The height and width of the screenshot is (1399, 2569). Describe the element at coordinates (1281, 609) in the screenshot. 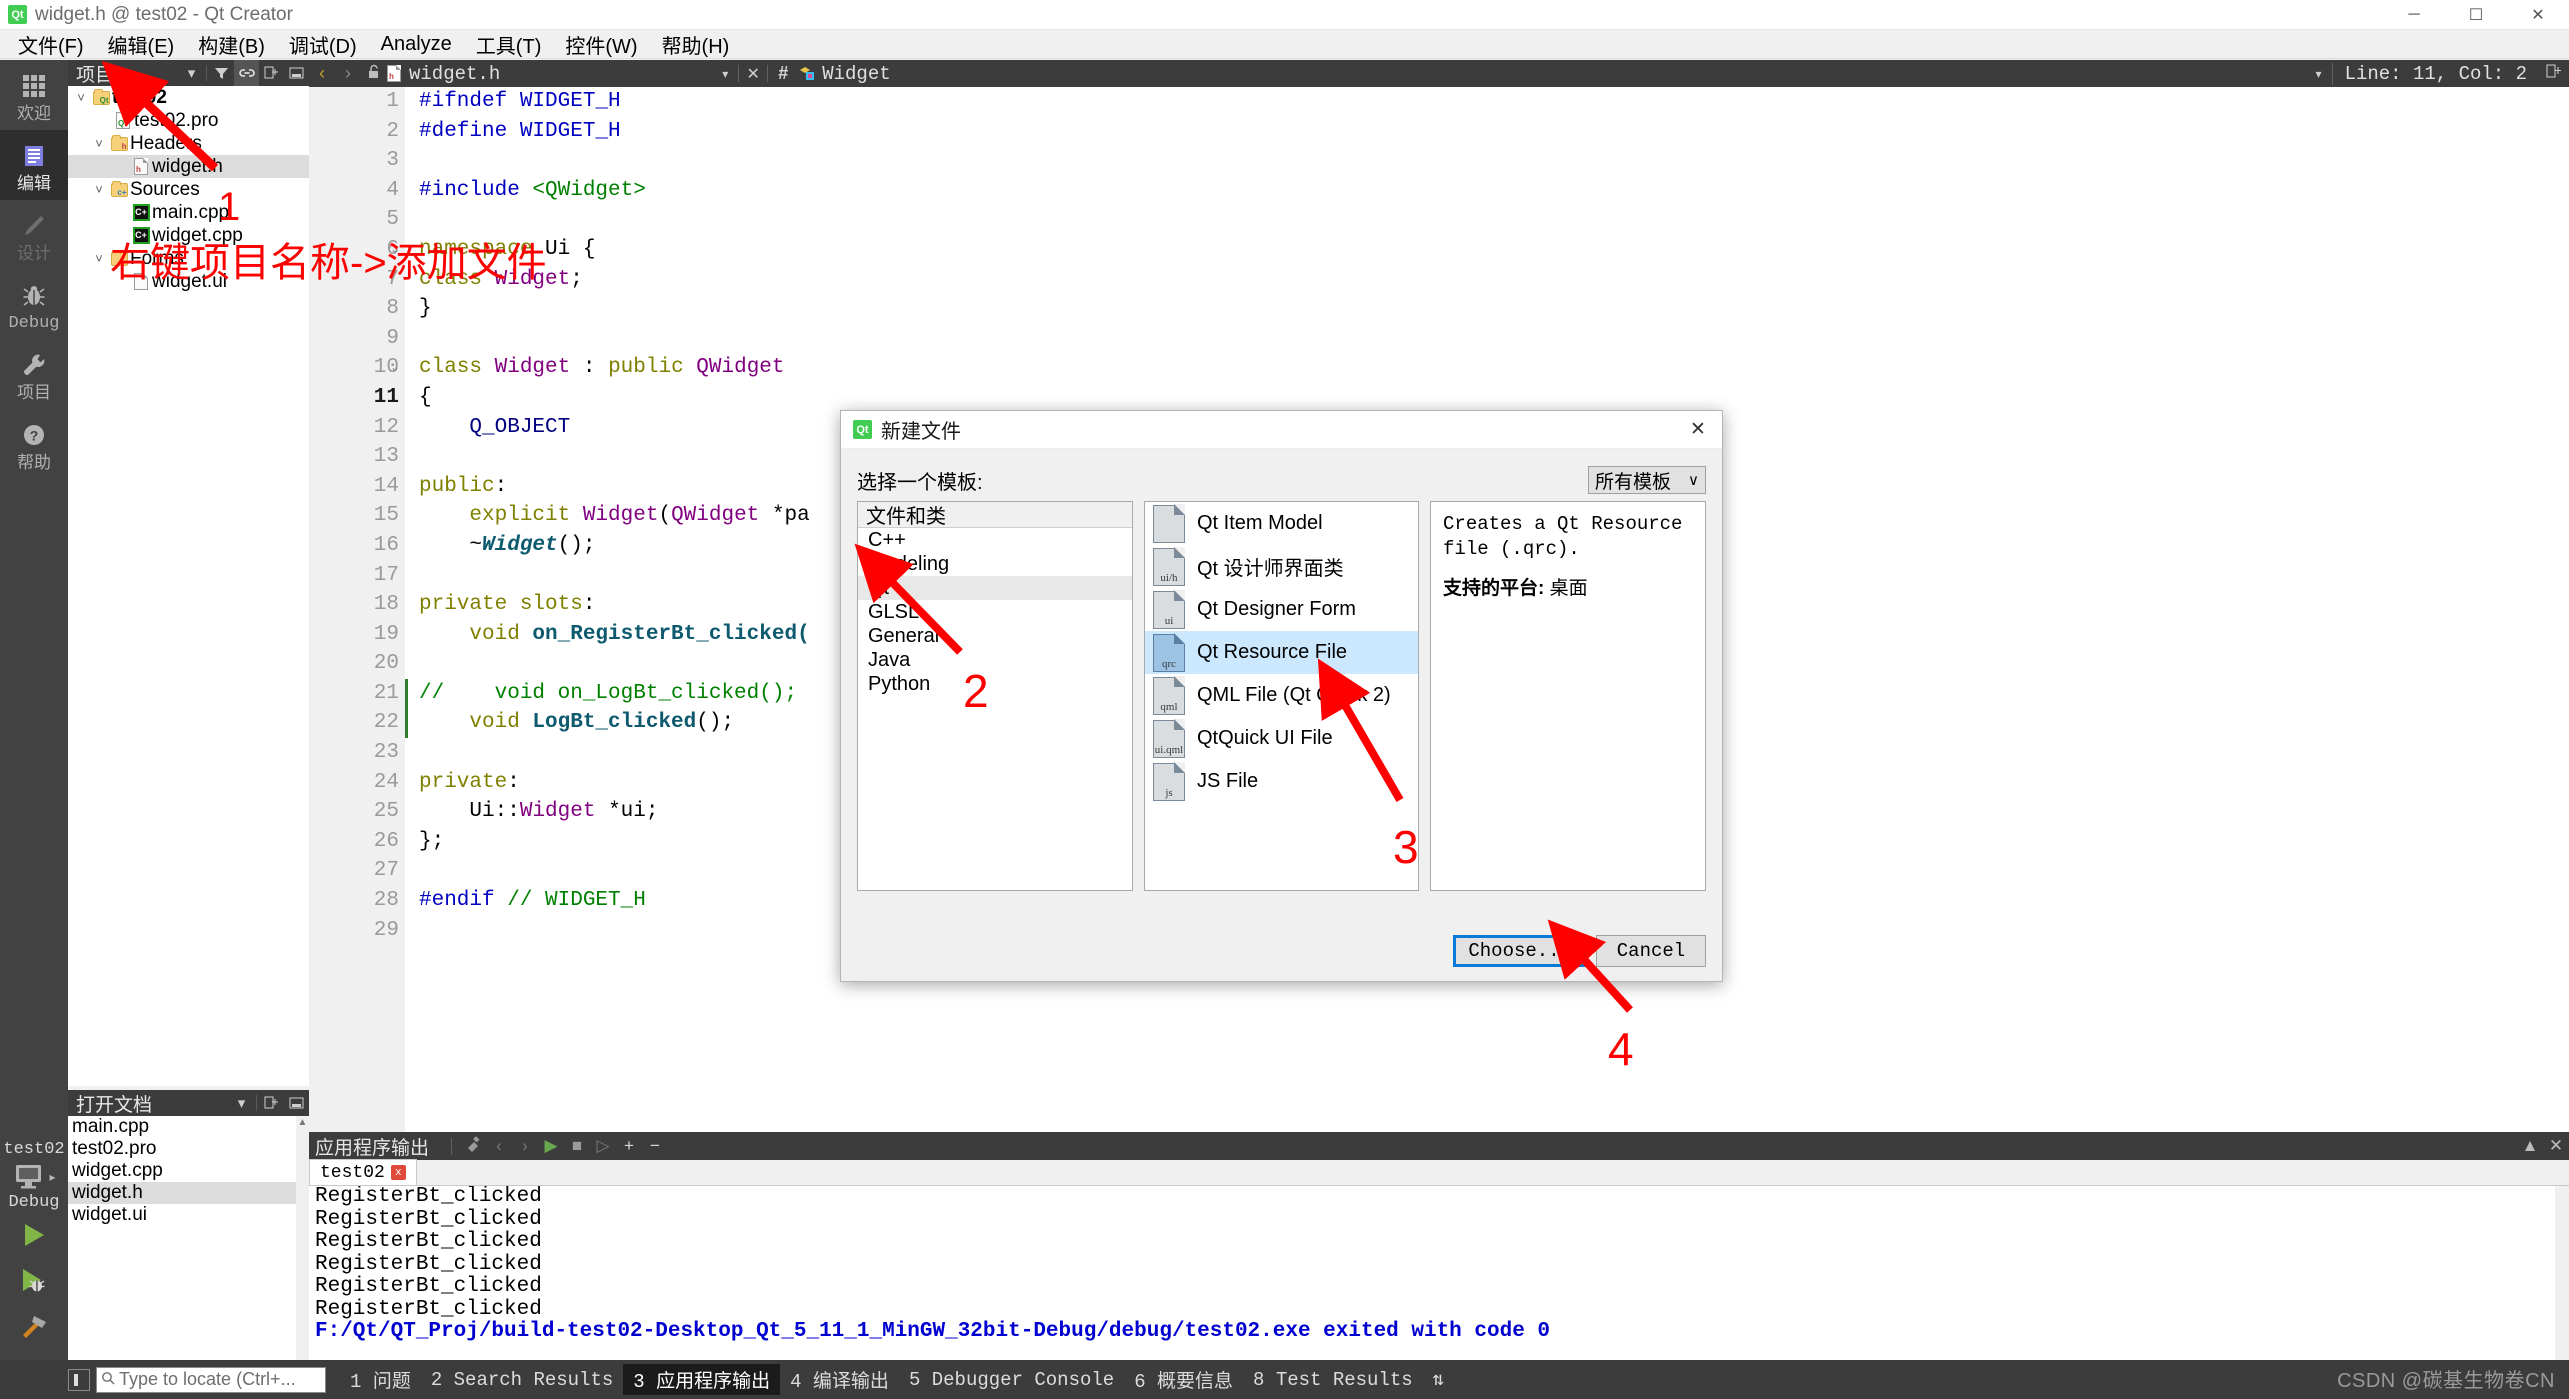

I see `template-qt-designer-form: ui Qt Designer Form` at that location.